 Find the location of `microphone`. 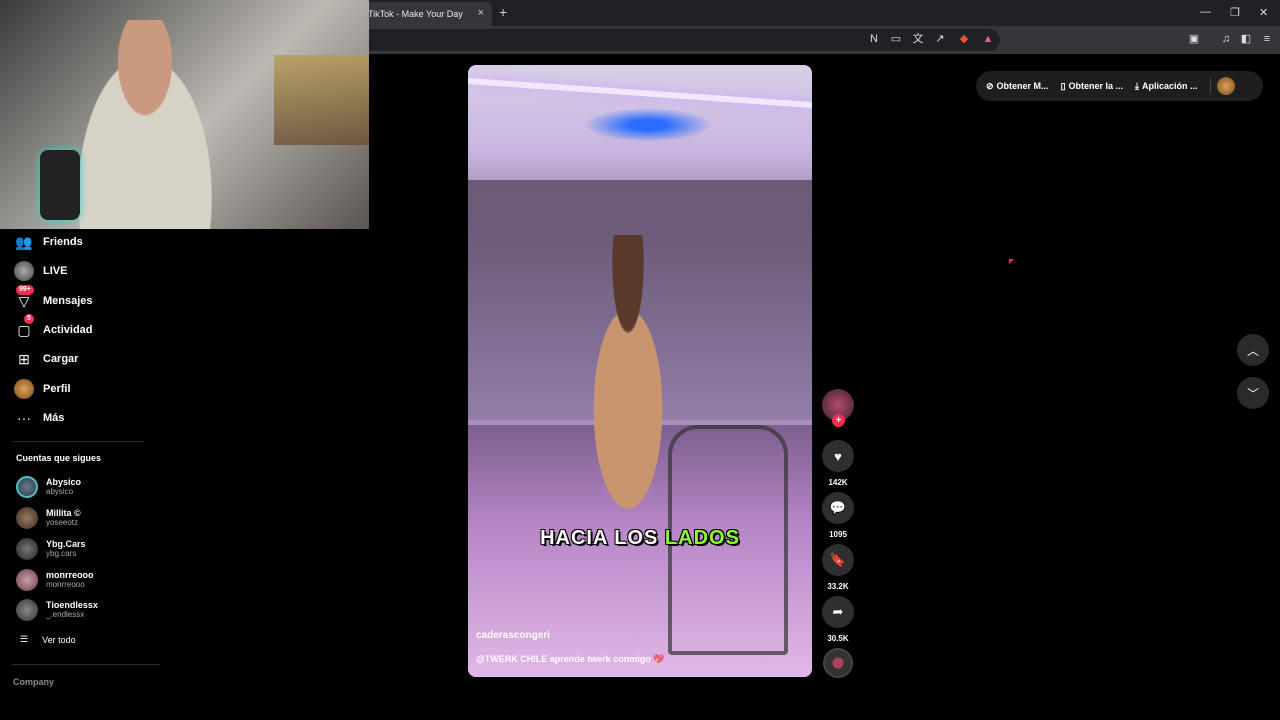

microphone is located at coordinates (60, 185).